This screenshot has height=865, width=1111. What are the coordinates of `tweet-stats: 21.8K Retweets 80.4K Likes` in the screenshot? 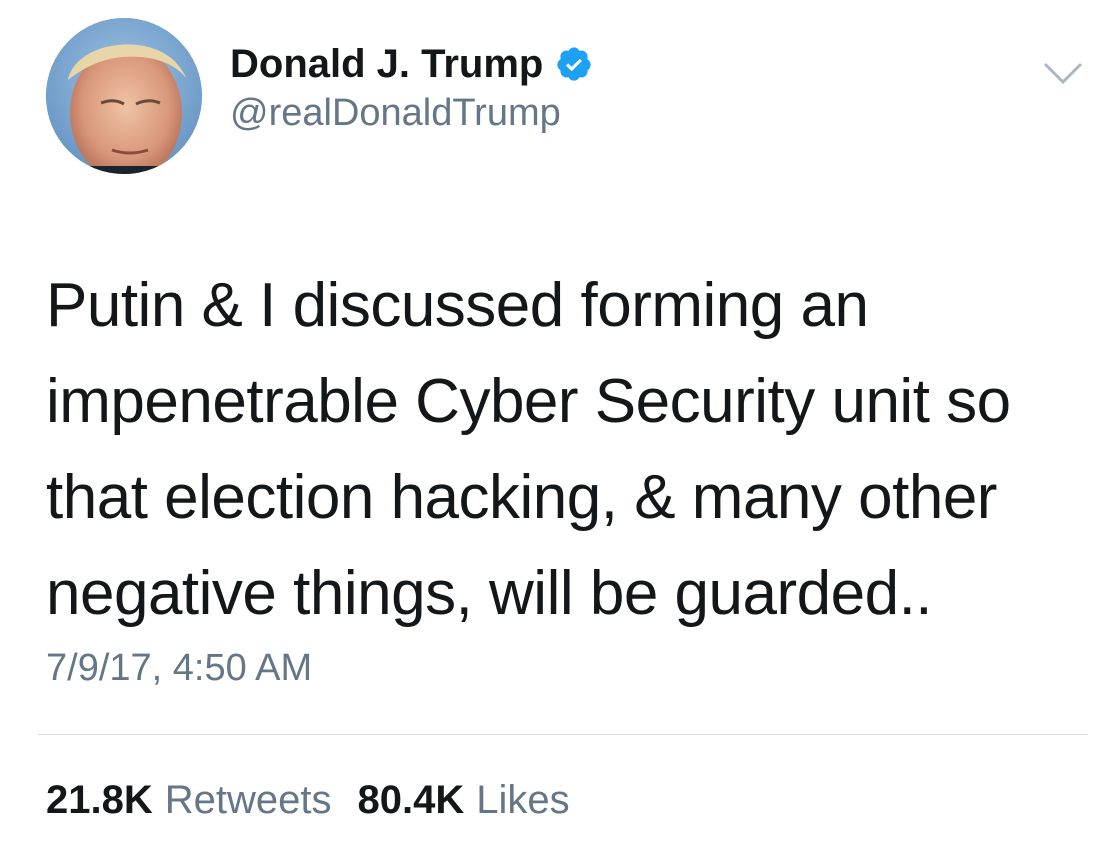 It's located at (321, 800).